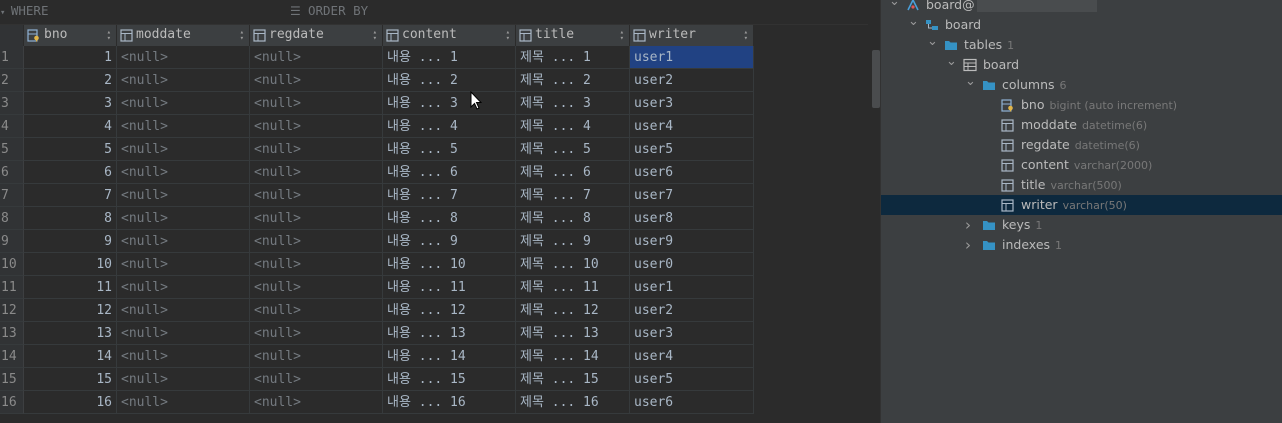 Image resolution: width=1282 pixels, height=423 pixels. What do you see at coordinates (1081, 145) in the screenshot?
I see `tree-node-regdate: regdate datetime(6)` at bounding box center [1081, 145].